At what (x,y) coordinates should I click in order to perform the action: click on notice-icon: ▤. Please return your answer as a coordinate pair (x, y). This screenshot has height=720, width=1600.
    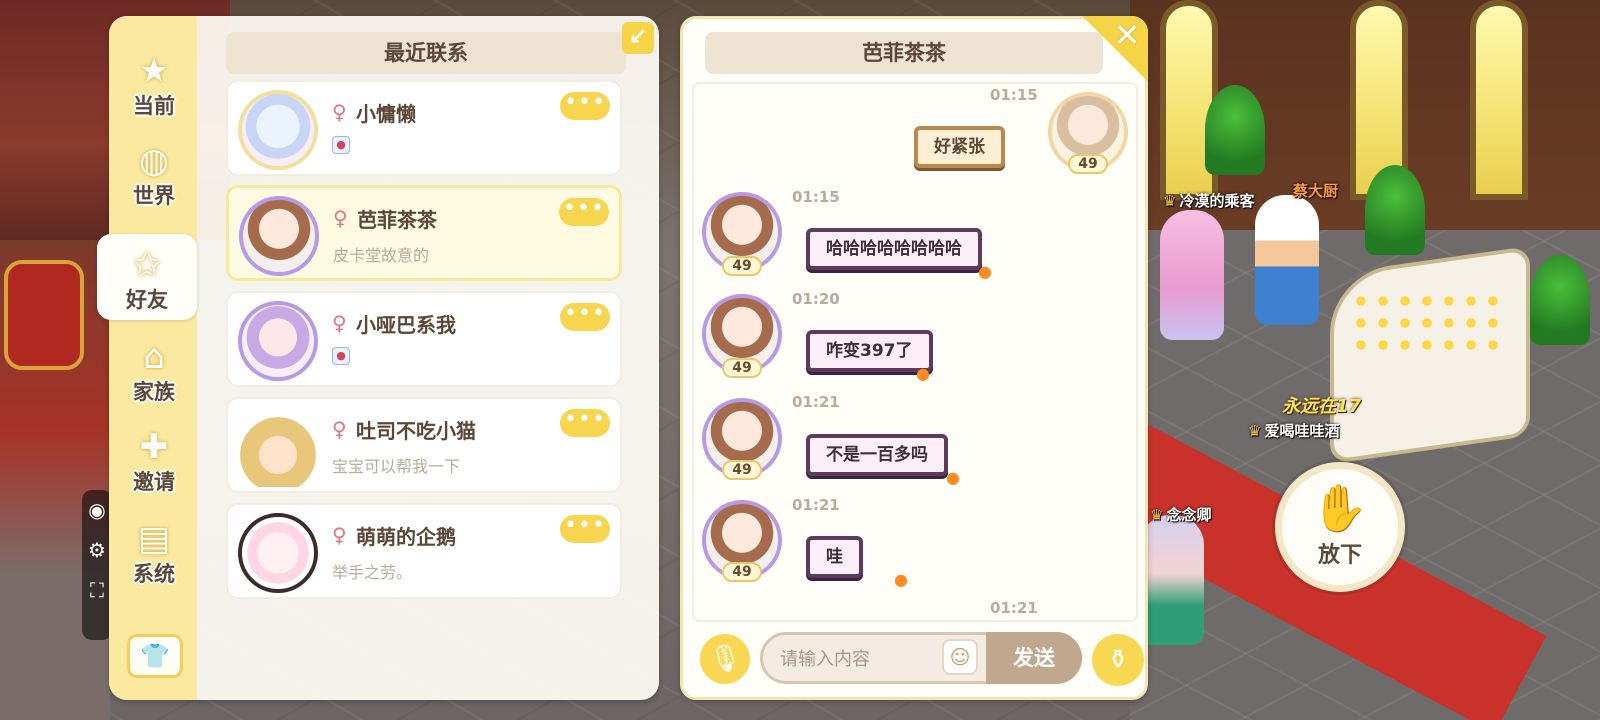
    Looking at the image, I should click on (154, 539).